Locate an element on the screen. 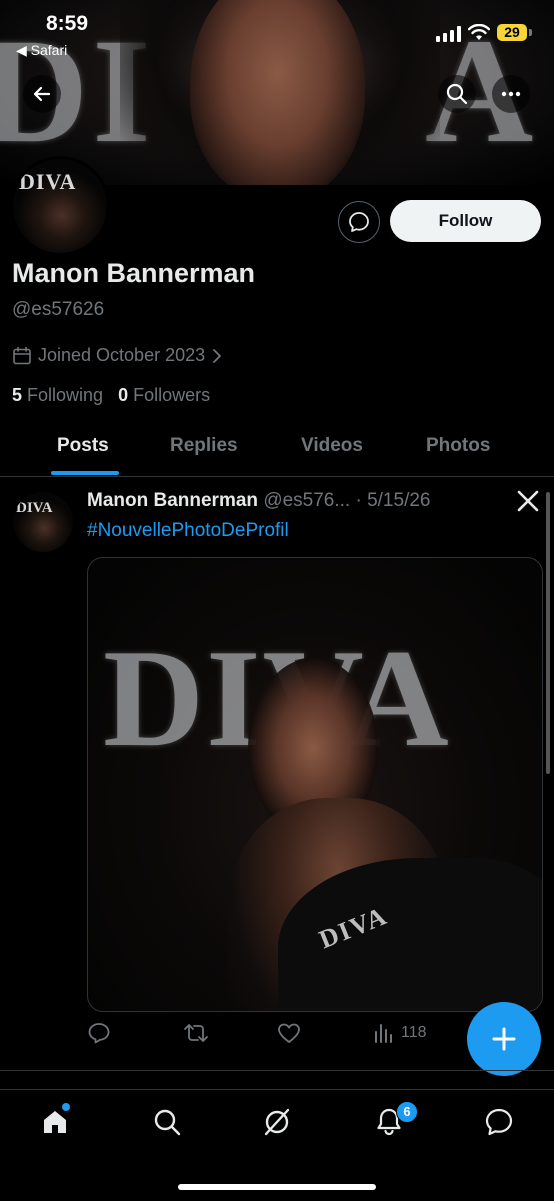  calendar-icon is located at coordinates (22, 355).